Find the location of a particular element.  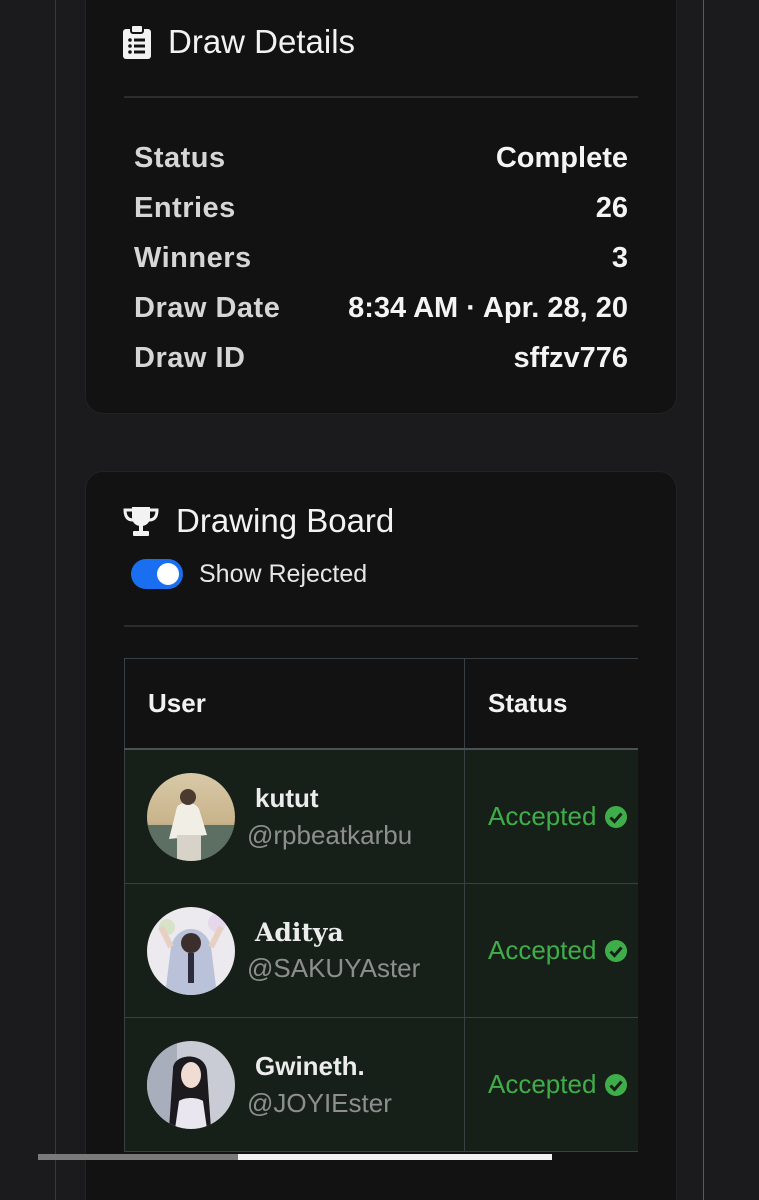

drawing-board-title: Drawing Board is located at coordinates (285, 520).